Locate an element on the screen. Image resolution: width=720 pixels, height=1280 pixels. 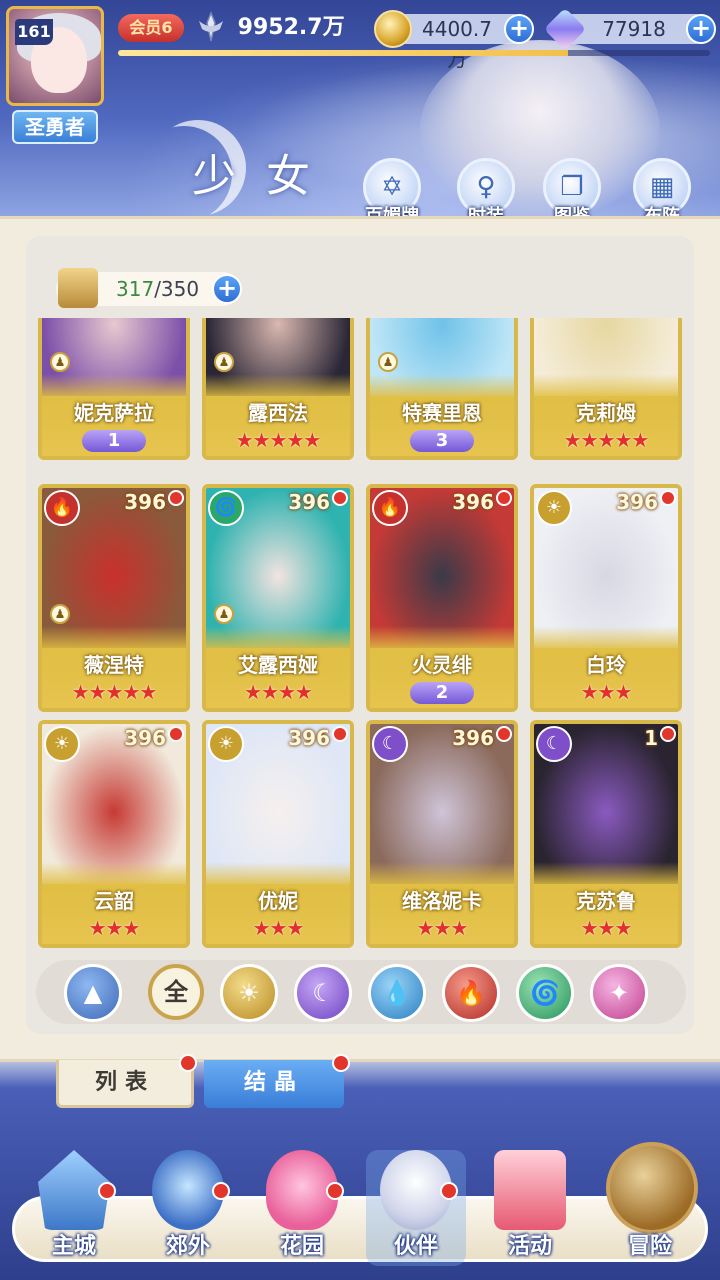
card-name: 火灵绯 is located at coordinates (442, 665).